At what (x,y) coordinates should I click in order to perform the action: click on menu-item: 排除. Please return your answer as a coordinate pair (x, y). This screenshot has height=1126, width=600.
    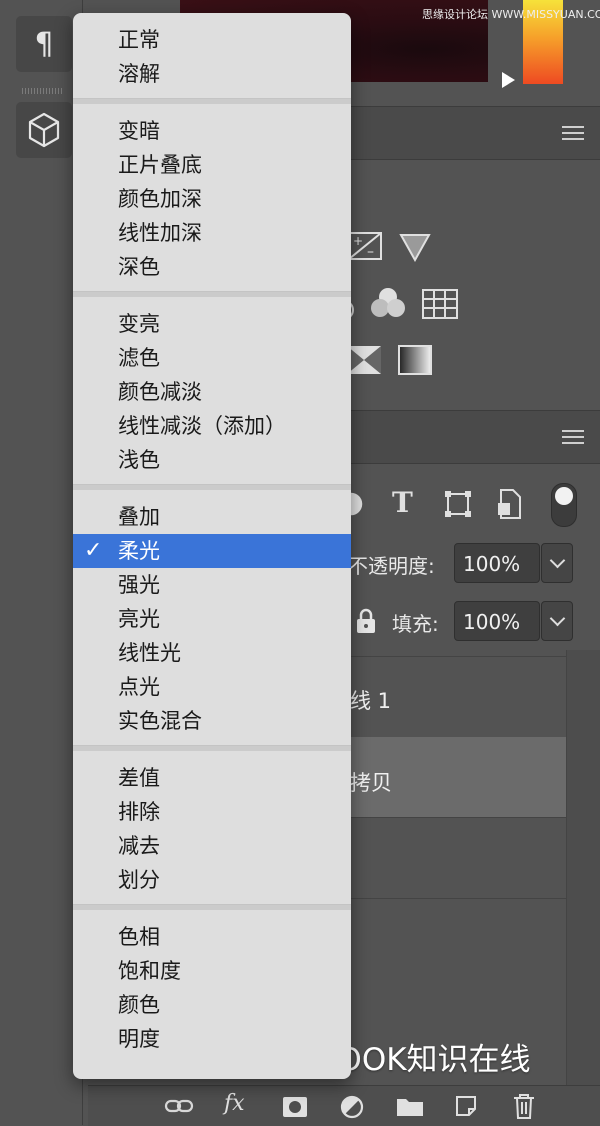
    Looking at the image, I should click on (212, 812).